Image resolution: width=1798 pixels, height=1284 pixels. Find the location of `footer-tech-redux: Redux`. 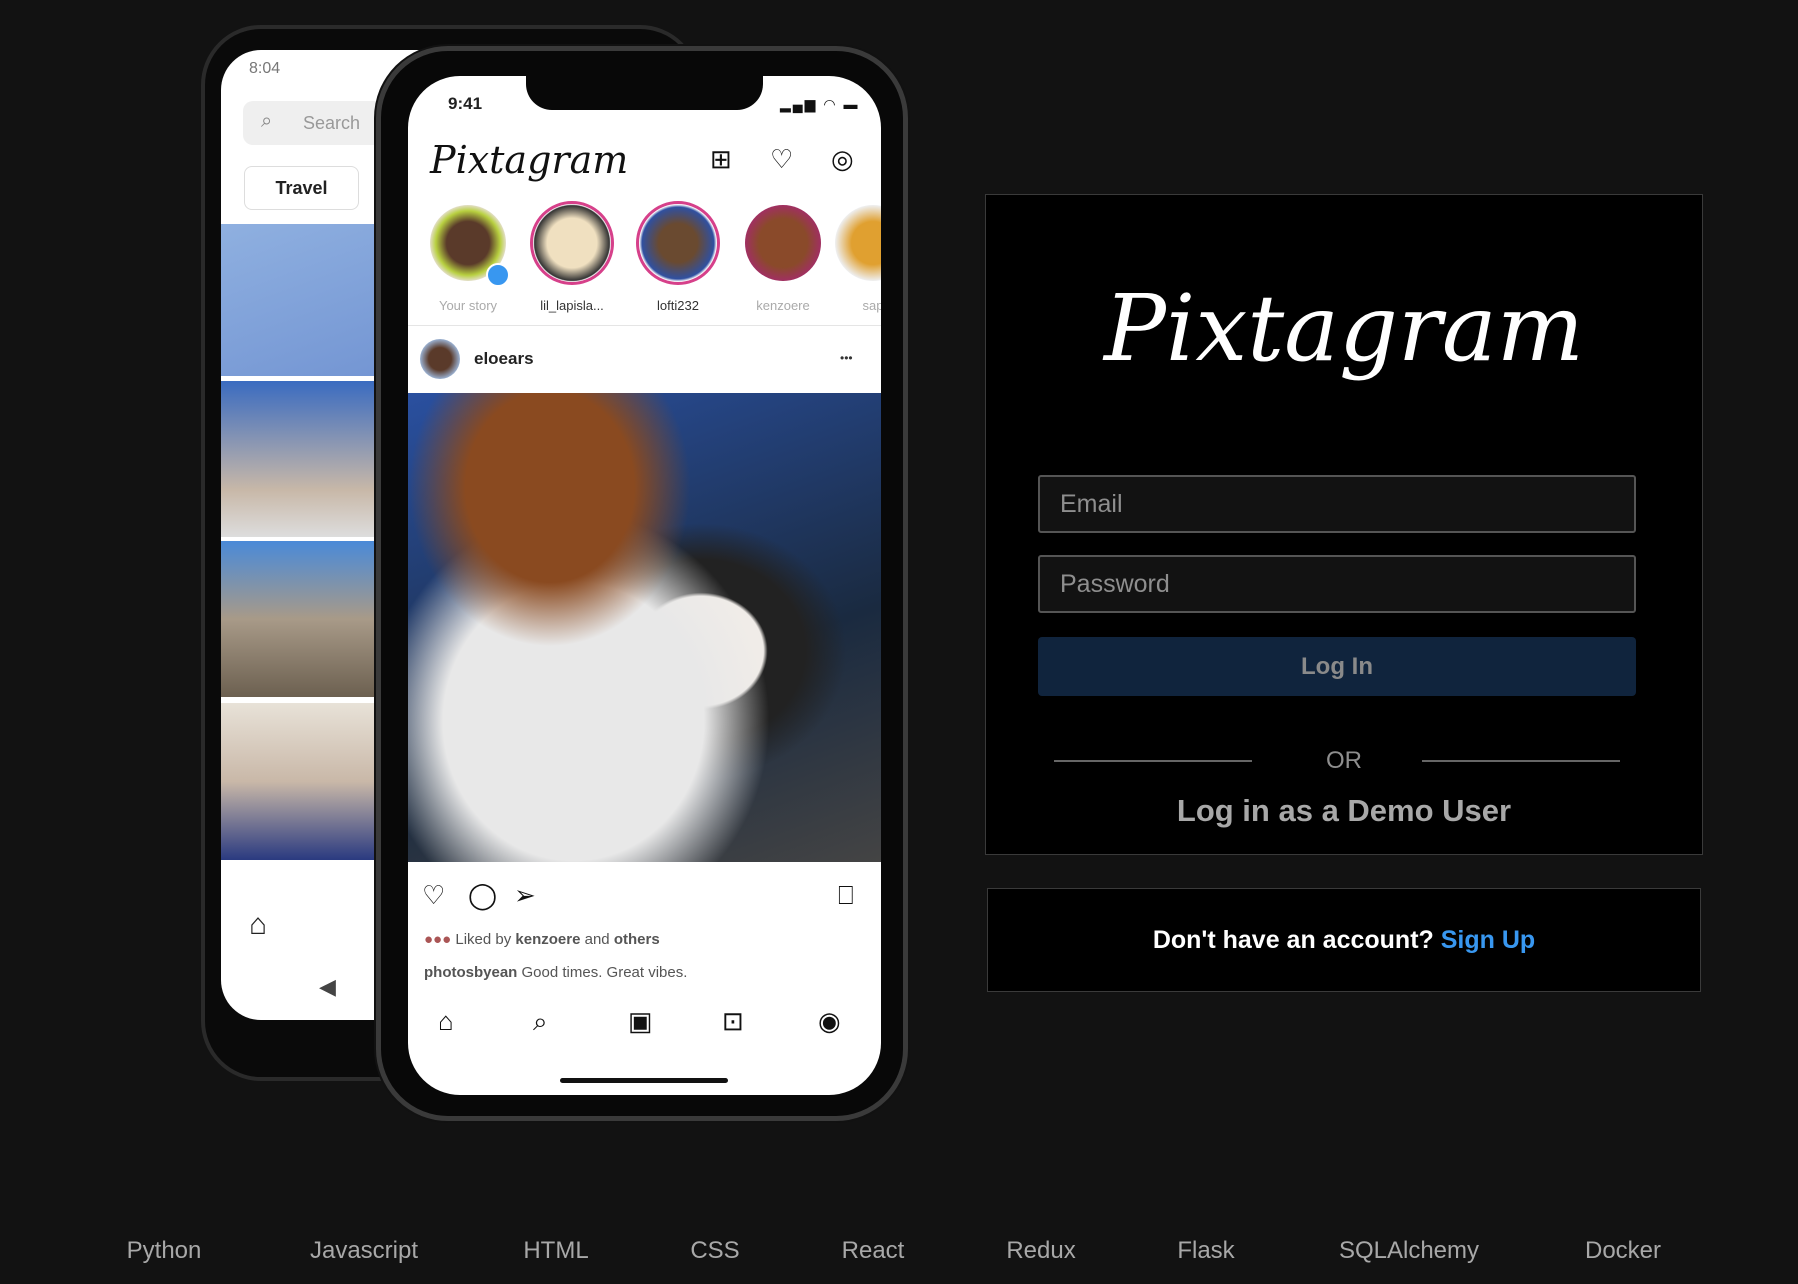

footer-tech-redux: Redux is located at coordinates (1040, 1251).